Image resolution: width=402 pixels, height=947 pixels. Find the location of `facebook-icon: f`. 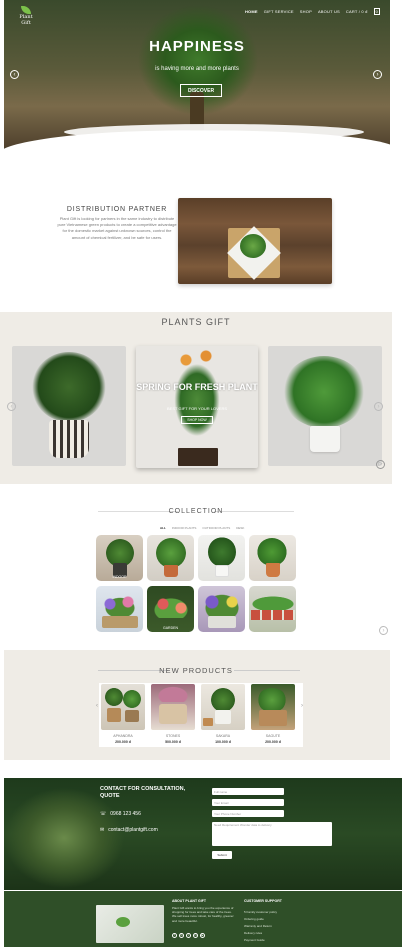

facebook-icon: f is located at coordinates (174, 935).